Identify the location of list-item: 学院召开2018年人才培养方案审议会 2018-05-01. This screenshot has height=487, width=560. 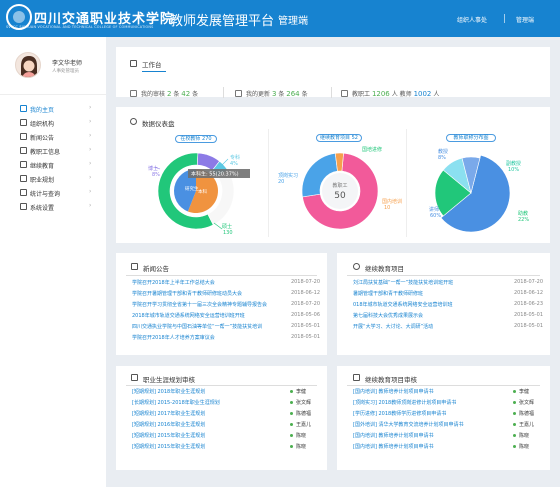
(226, 338).